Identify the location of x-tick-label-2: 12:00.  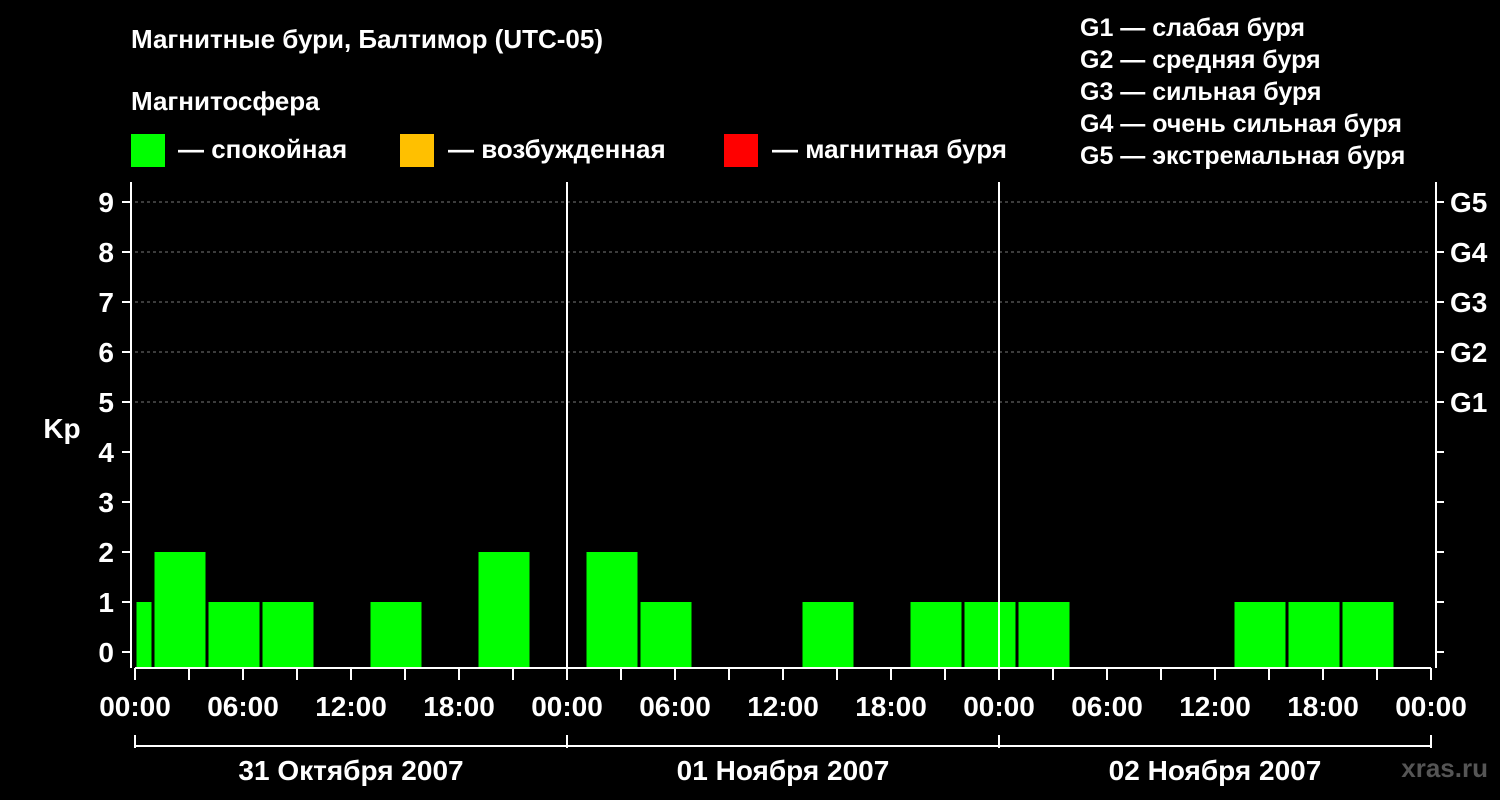
(351, 706).